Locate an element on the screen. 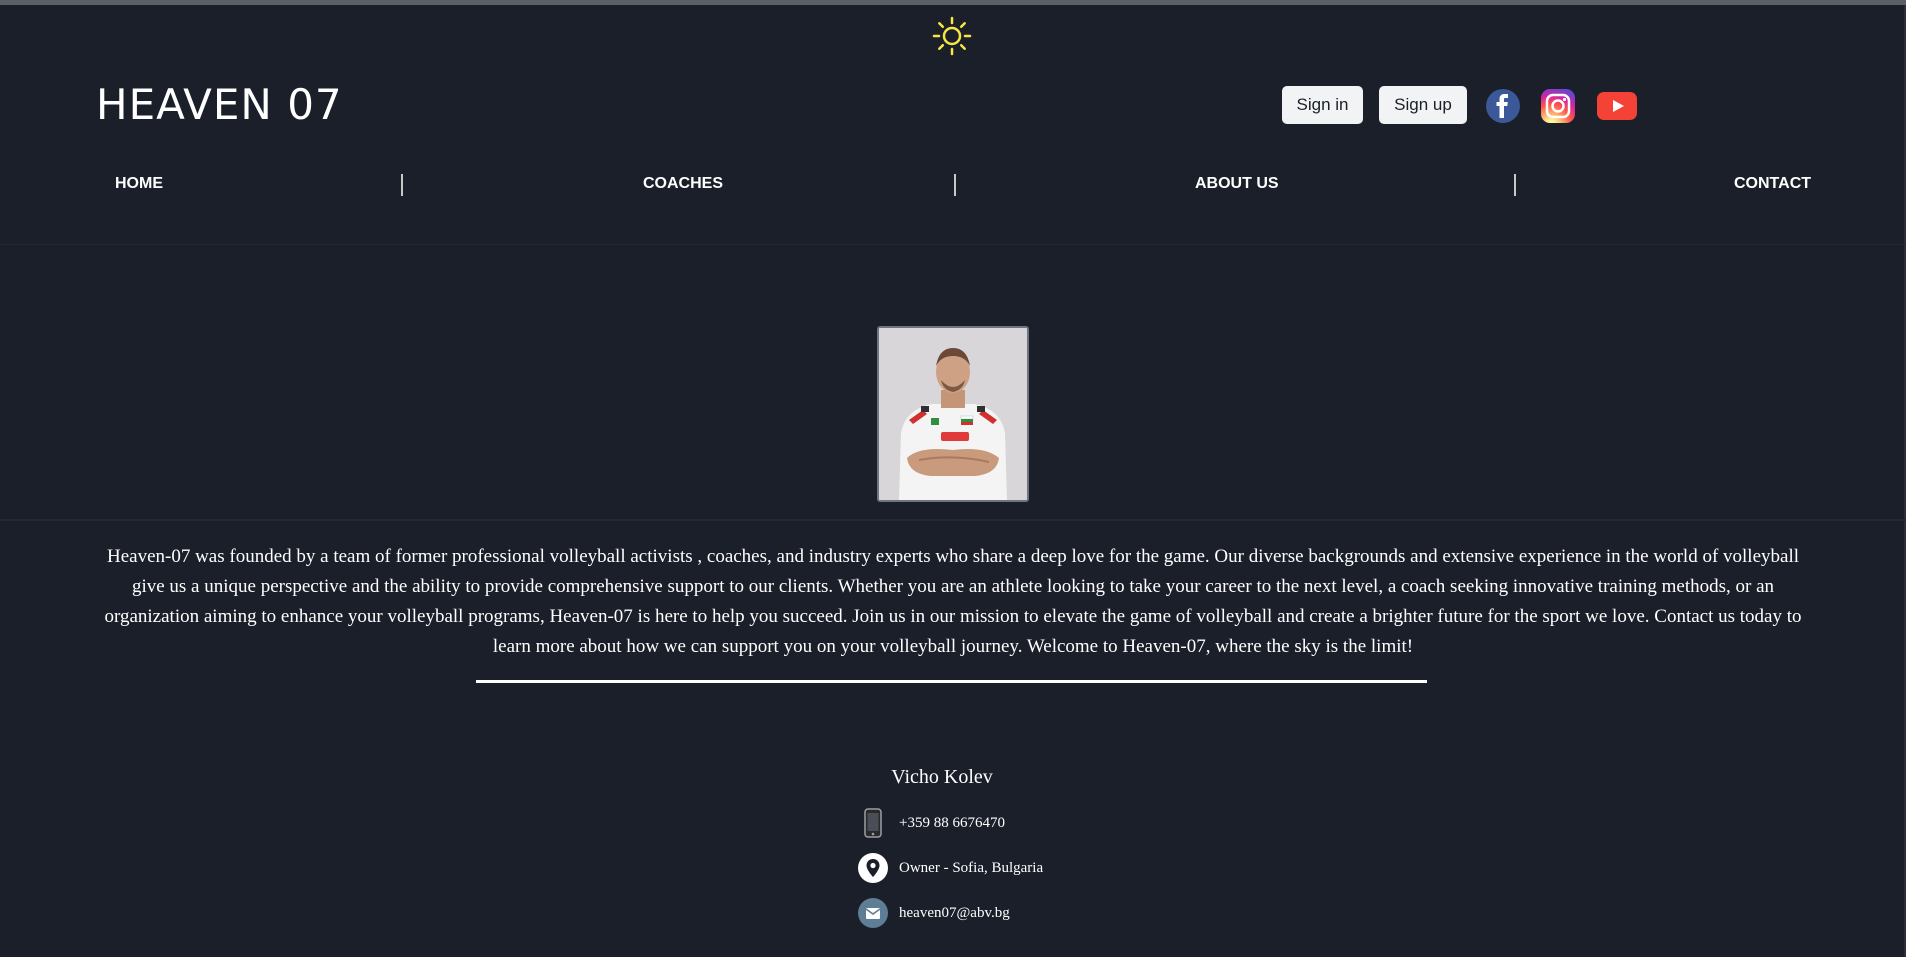 The width and height of the screenshot is (1906, 957). section-divider is located at coordinates (953, 520).